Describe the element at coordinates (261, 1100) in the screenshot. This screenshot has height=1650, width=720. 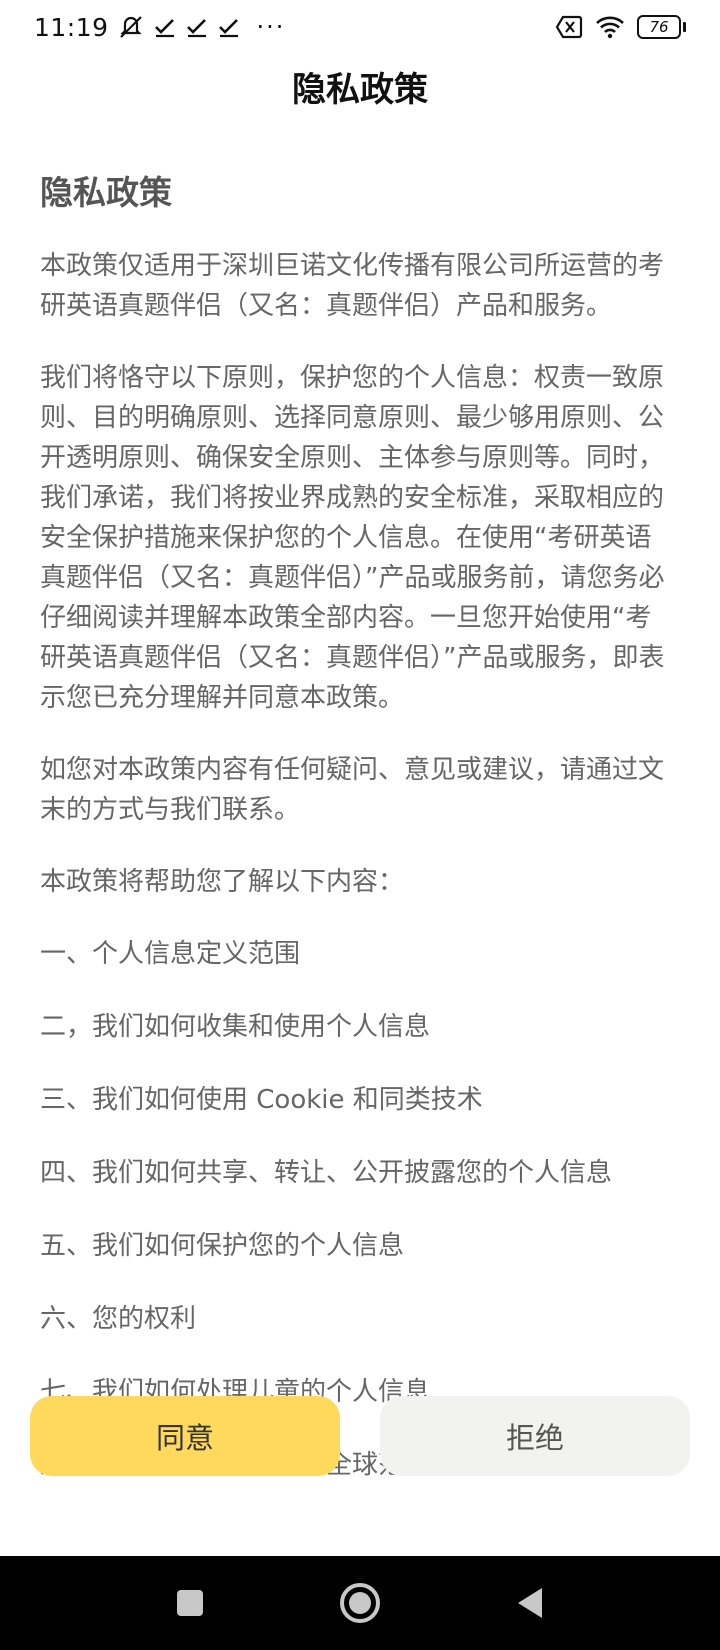
I see `toc-item: 三、我们如何使用 Cookie 和同类技术` at that location.